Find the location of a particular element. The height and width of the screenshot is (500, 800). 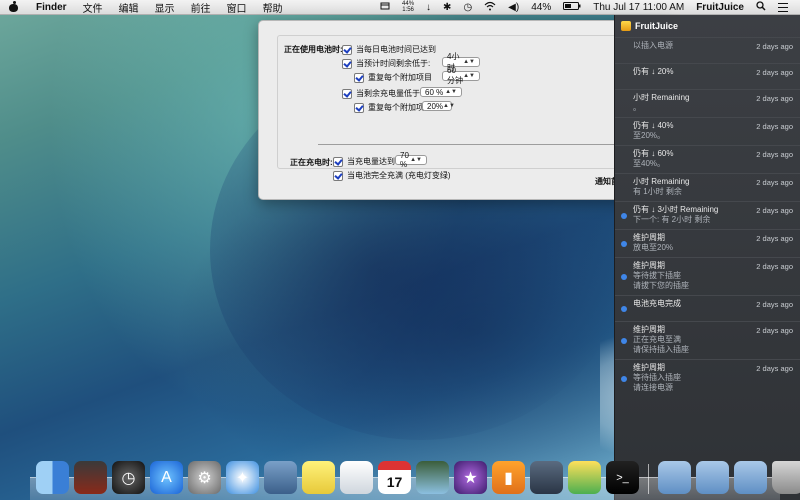

notification-item: 维护周期 等待插入插座 请连接电源 2 days ago is located at coordinates (707, 378).